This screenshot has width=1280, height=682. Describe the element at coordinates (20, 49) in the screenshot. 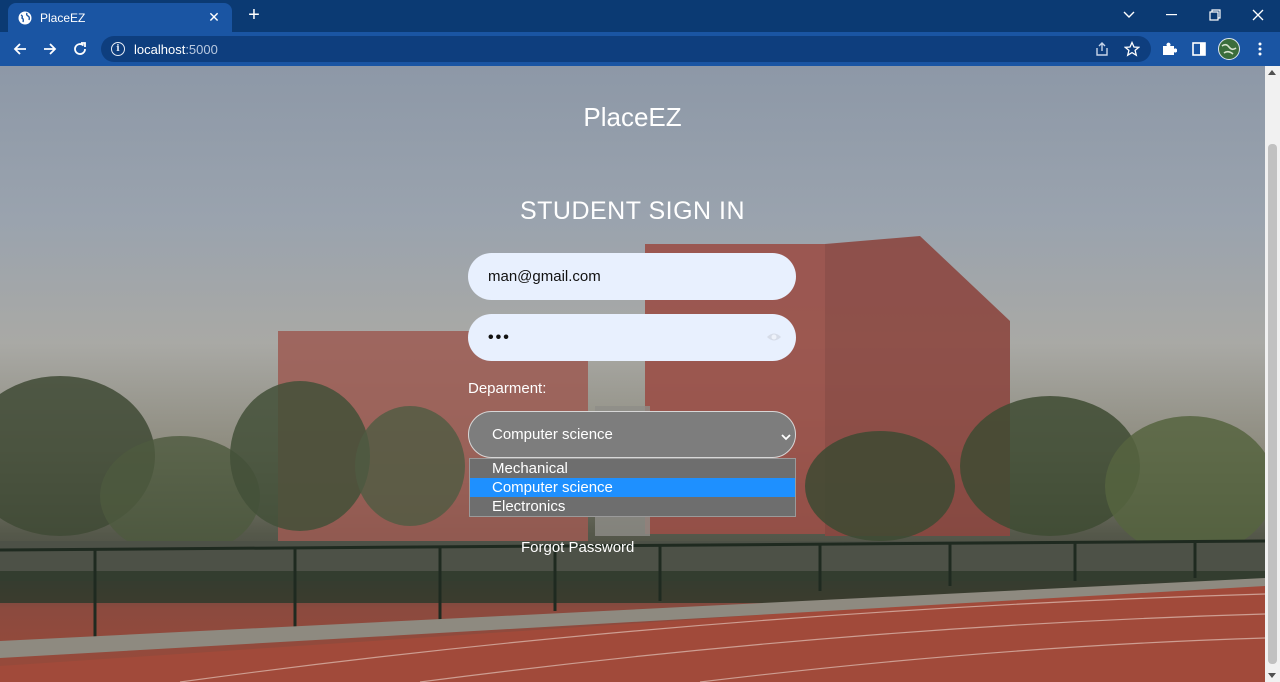

I see `arrow-left-icon` at that location.